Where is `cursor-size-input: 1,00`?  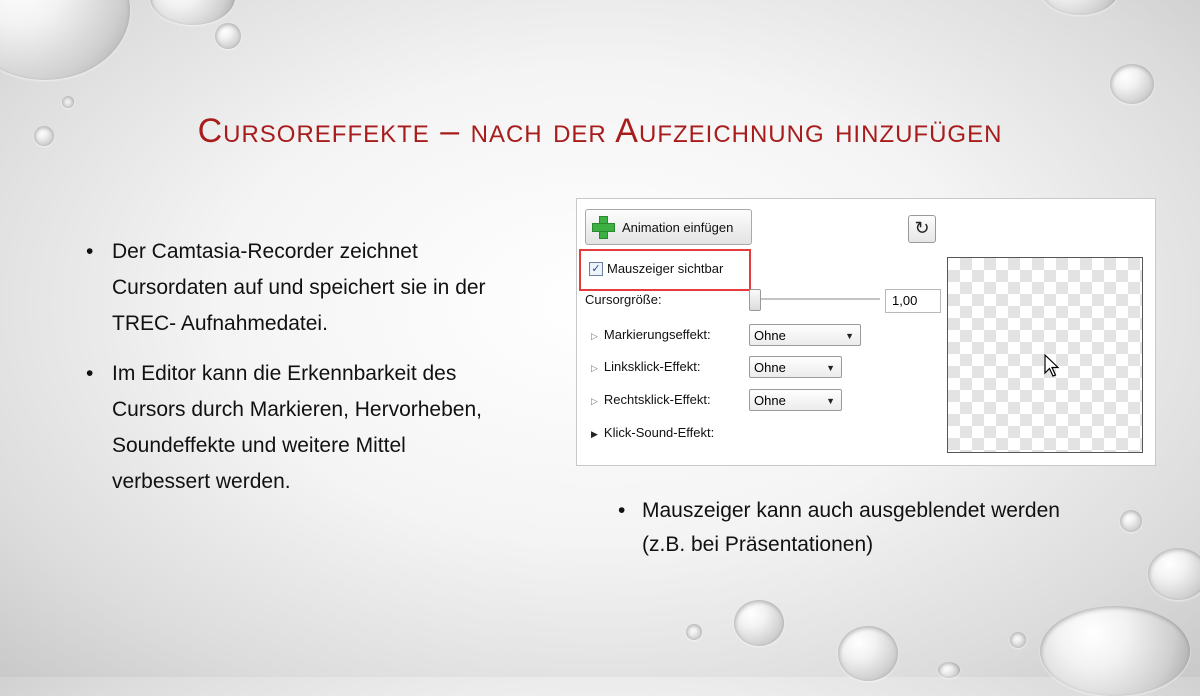 cursor-size-input: 1,00 is located at coordinates (913, 301).